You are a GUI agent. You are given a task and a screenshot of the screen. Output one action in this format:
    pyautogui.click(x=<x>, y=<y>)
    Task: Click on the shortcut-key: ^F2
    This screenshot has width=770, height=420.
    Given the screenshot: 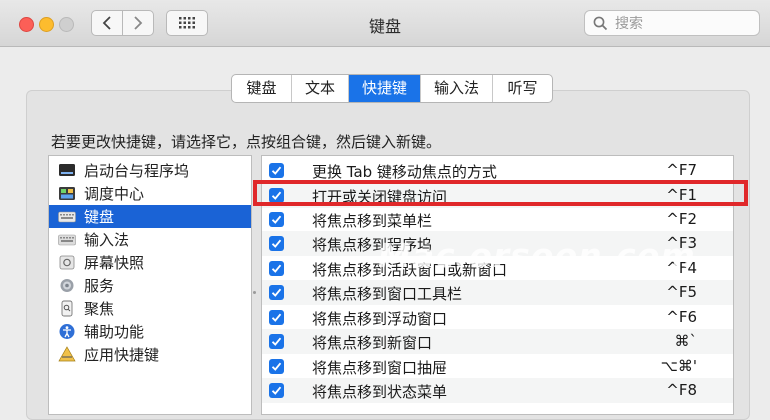 What is the action you would take?
    pyautogui.click(x=681, y=219)
    